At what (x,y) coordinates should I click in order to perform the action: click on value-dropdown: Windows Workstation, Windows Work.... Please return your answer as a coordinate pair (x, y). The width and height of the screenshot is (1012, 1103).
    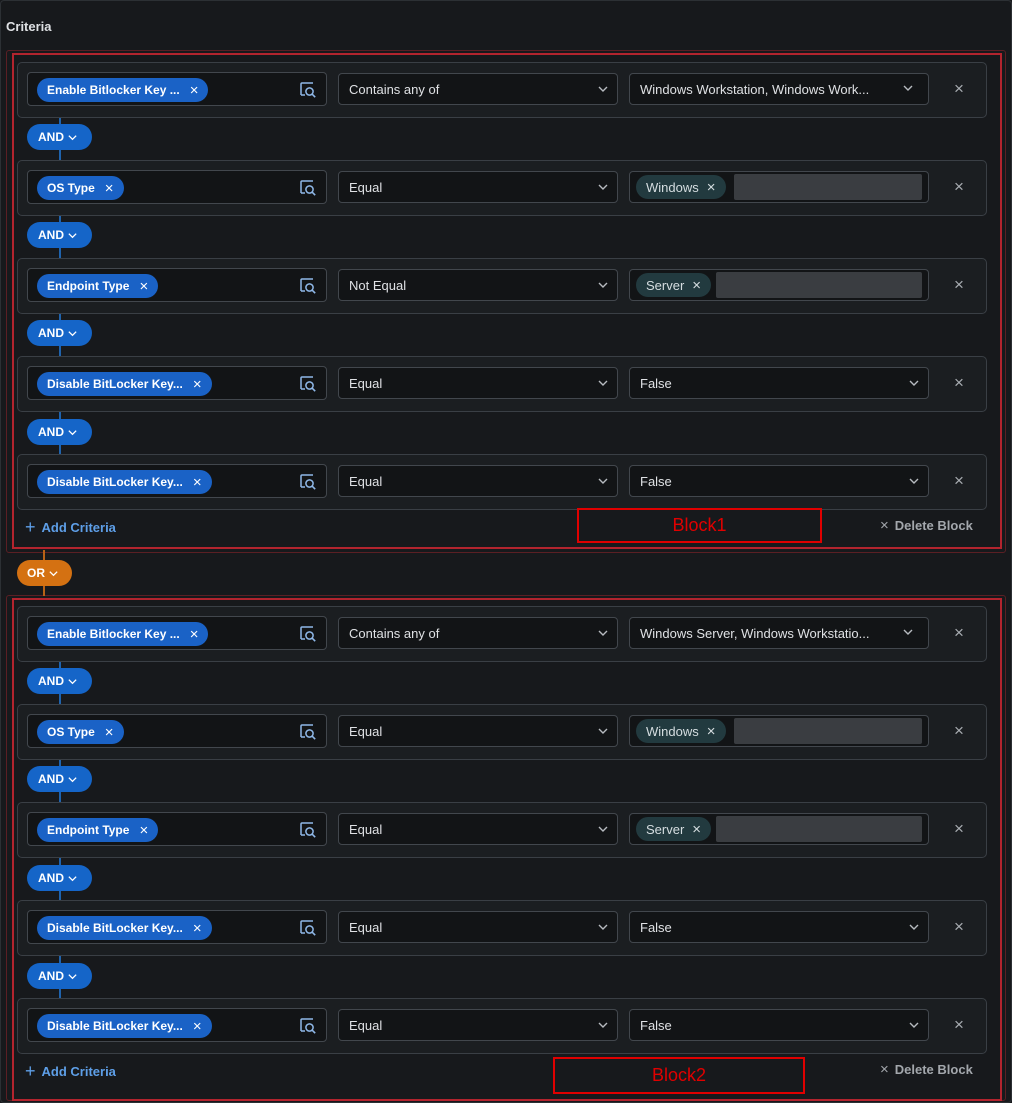
    Looking at the image, I should click on (779, 89).